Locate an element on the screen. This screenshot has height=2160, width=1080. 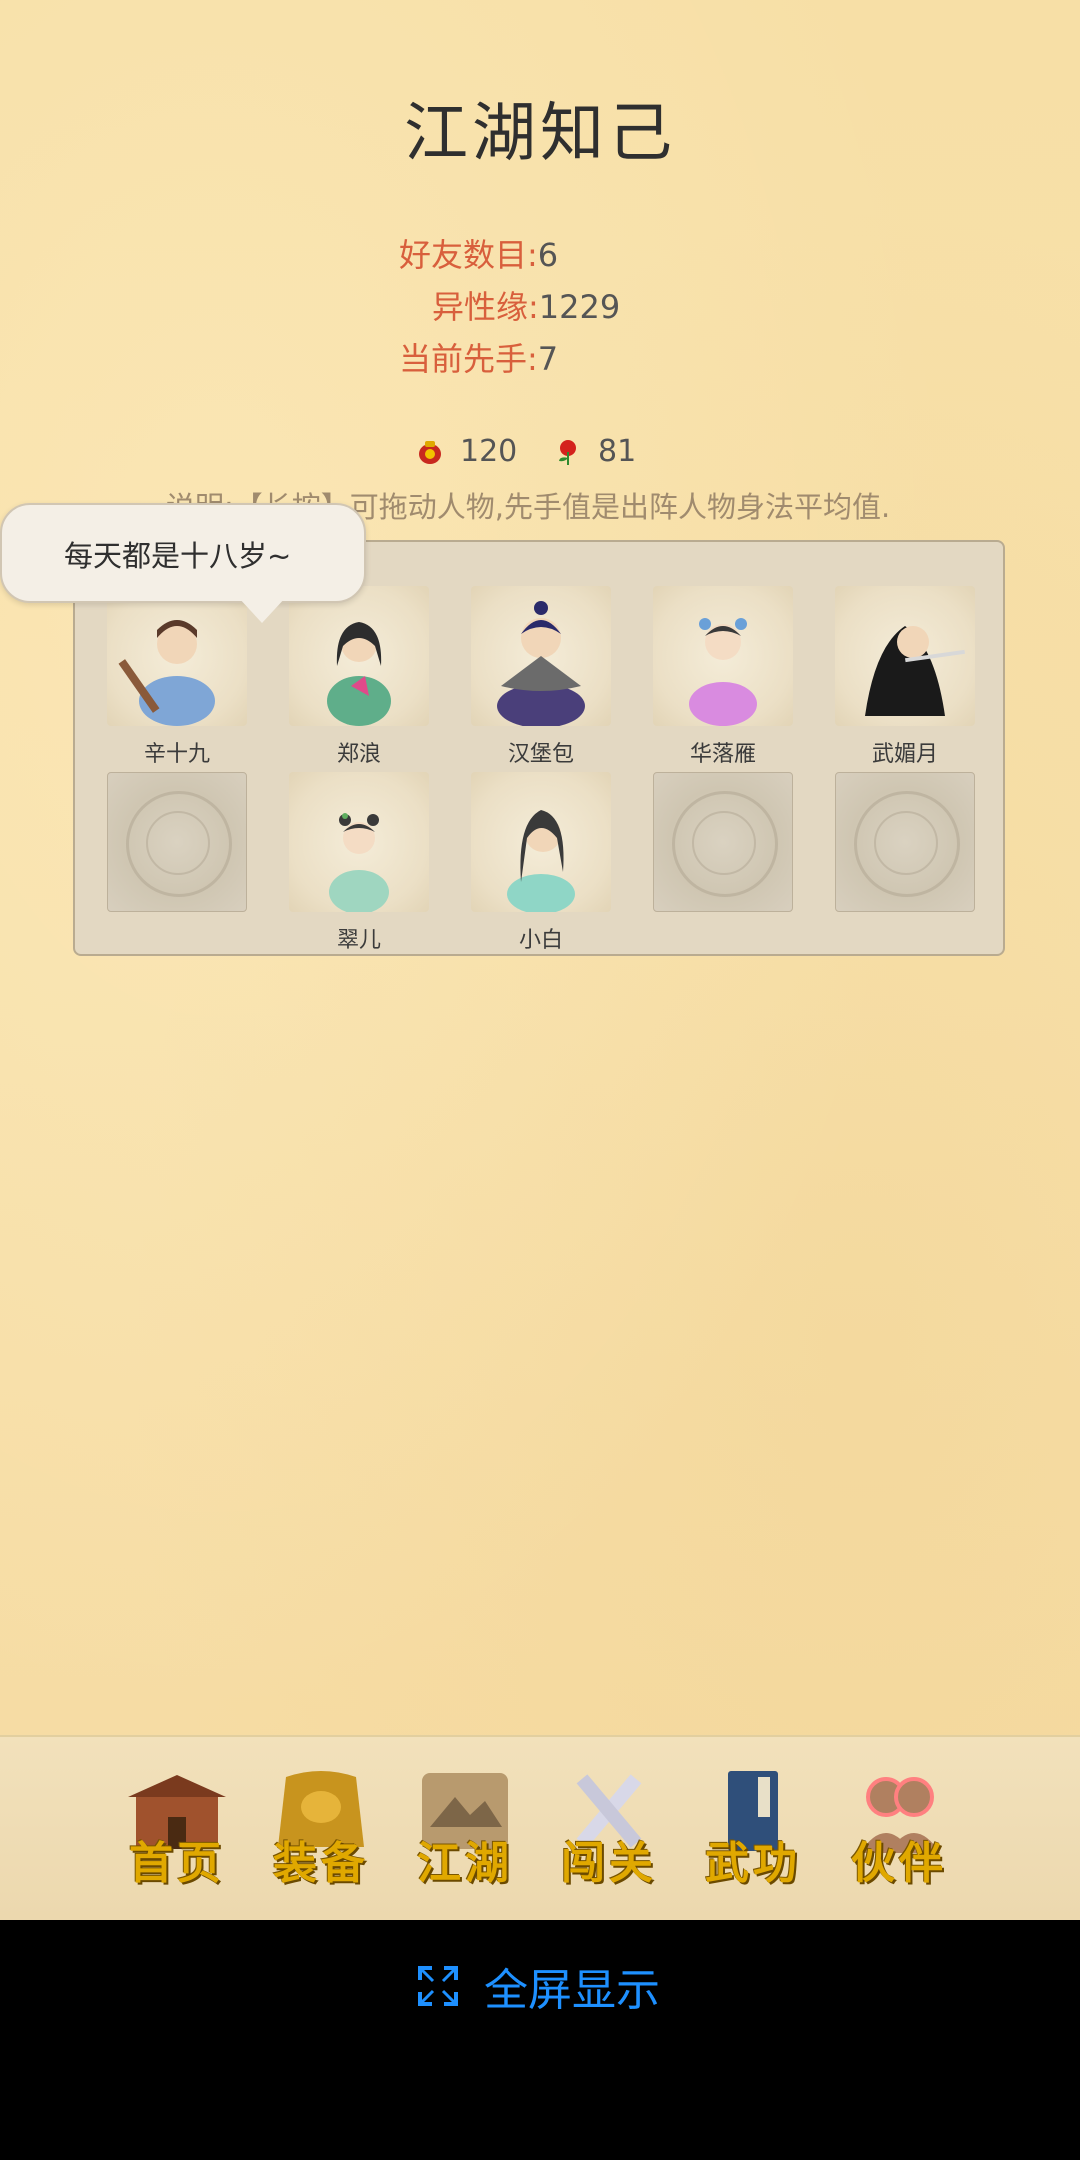
speech-bubble-tail is located at coordinates (262, 610).